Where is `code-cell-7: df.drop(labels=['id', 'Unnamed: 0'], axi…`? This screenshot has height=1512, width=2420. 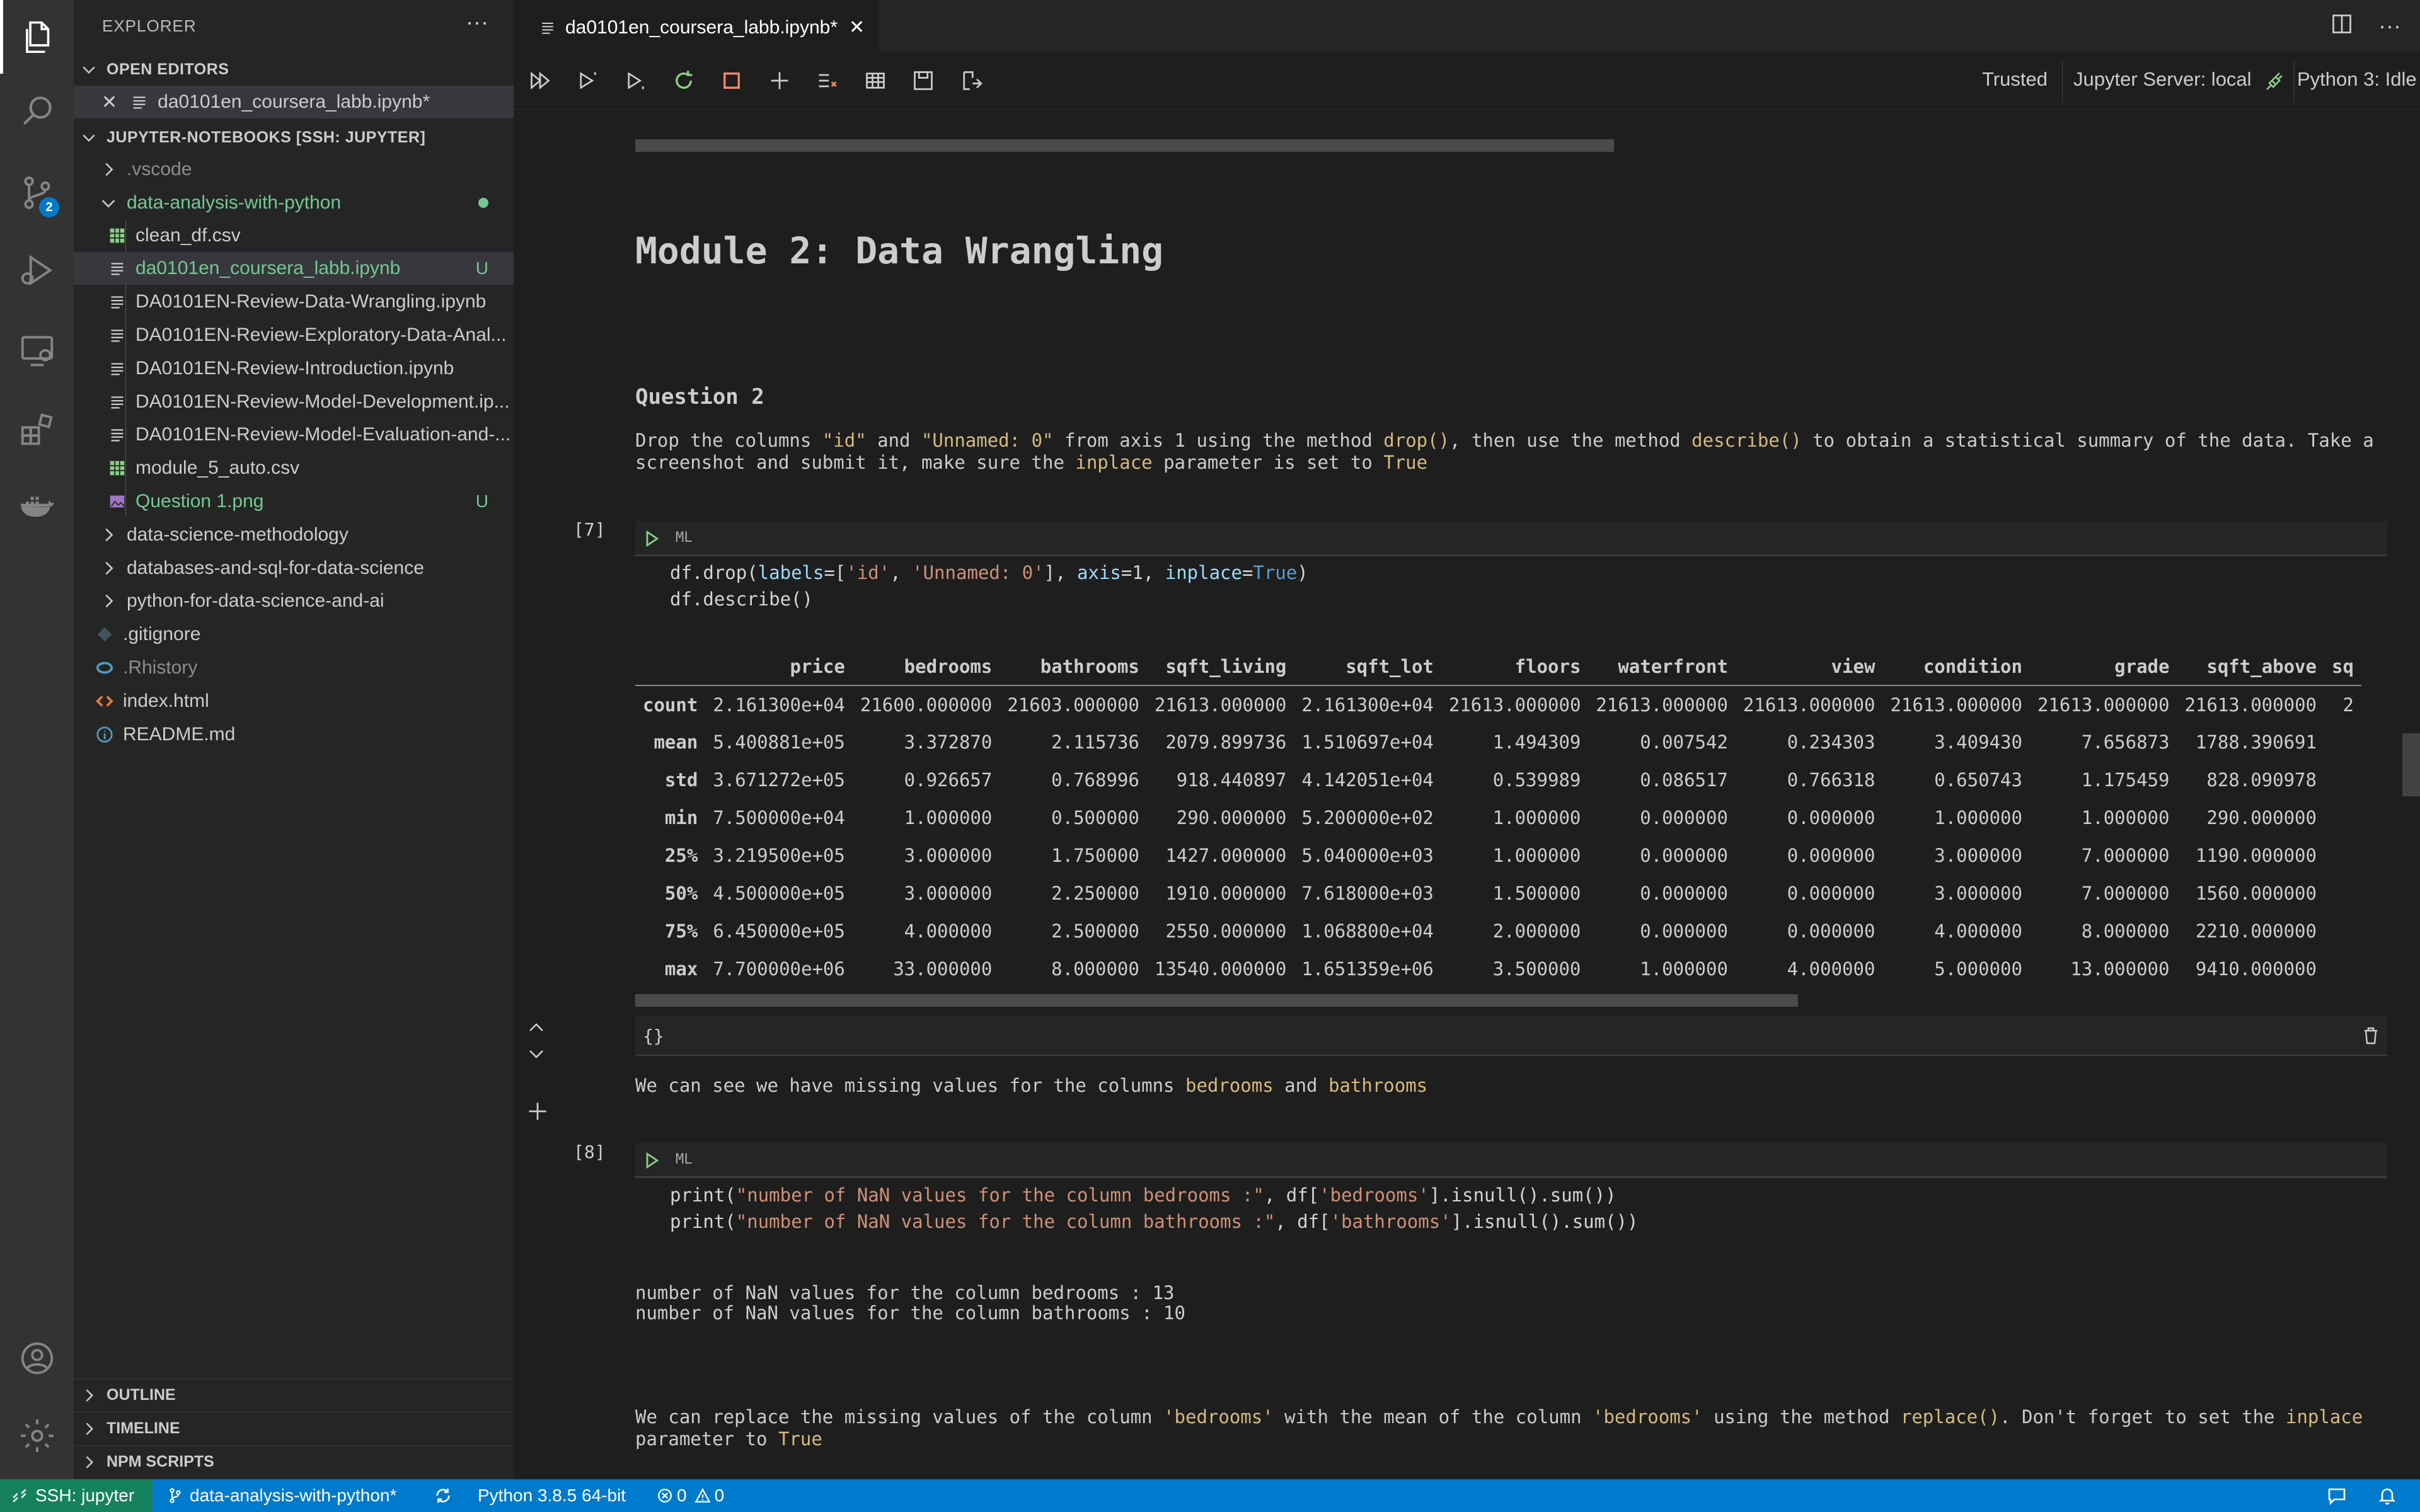
code-cell-7: df.drop(labels=['id', 'Unnamed: 0'], axi… is located at coordinates (989, 585).